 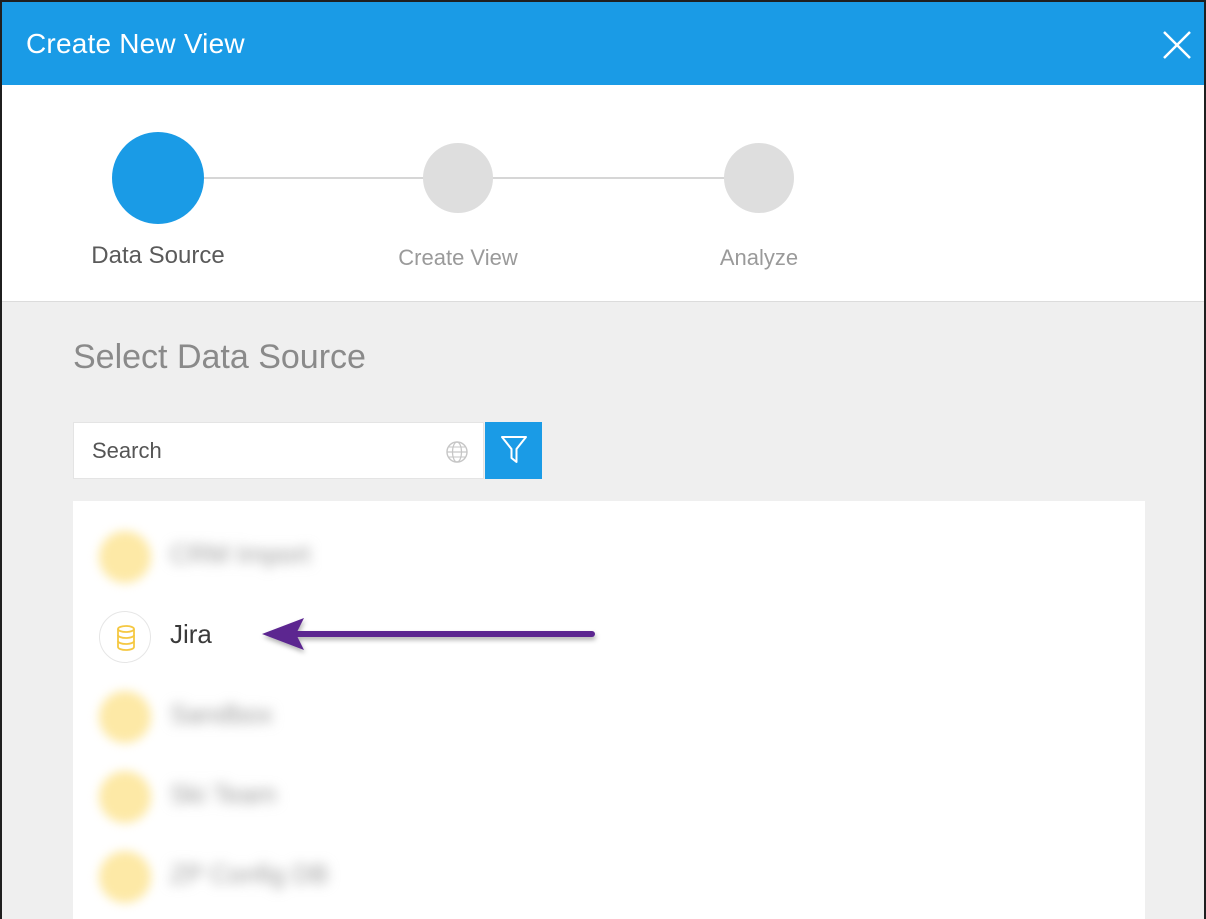 I want to click on globe-icon, so click(x=457, y=452).